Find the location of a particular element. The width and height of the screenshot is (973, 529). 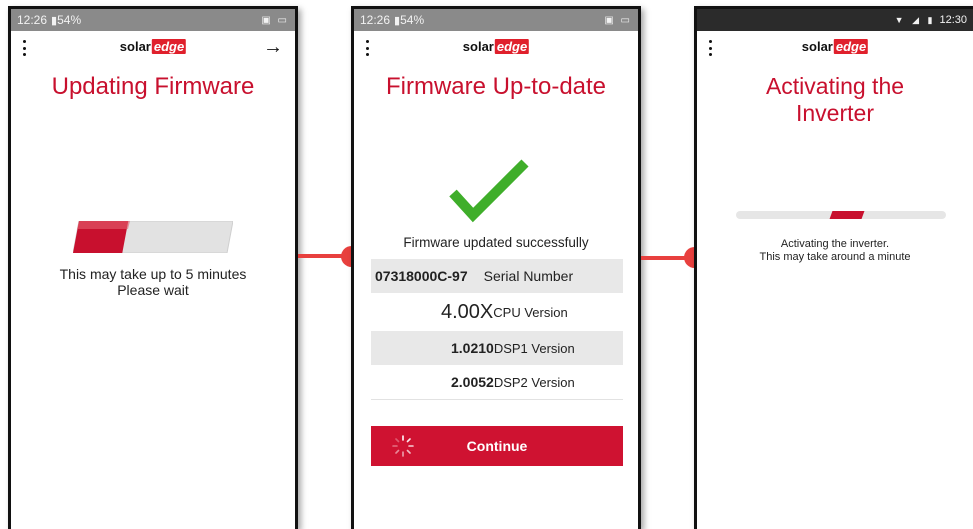

page-title: Updating Firmware is located at coordinates (153, 86).